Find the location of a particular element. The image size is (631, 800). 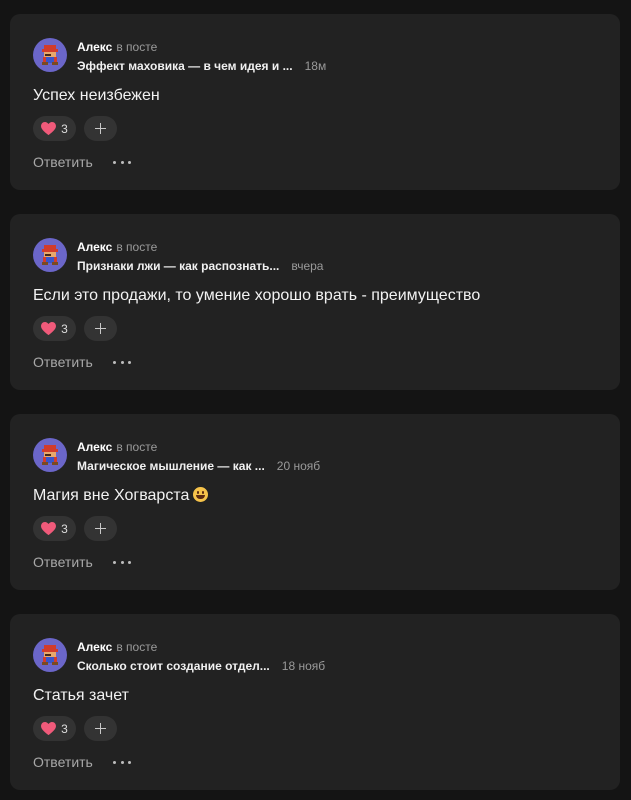

post-reference: Эффект маховика — в чем идея и ... 18м is located at coordinates (201, 66).